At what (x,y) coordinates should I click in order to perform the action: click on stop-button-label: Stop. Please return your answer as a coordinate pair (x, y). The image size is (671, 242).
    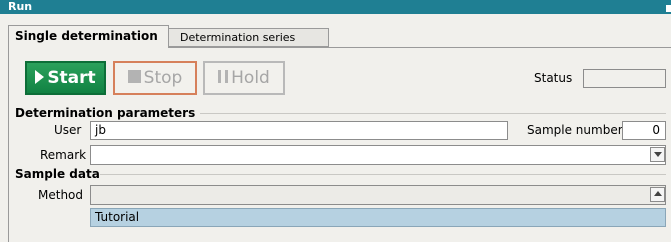
    Looking at the image, I should click on (163, 78).